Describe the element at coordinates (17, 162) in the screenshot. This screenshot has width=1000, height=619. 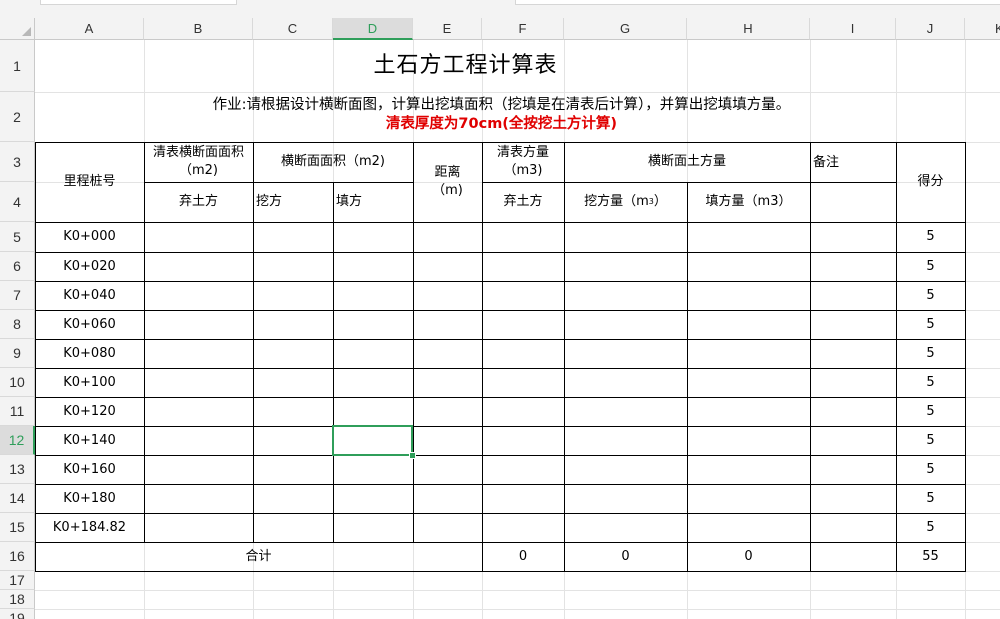
I see `row-header-3: 3` at that location.